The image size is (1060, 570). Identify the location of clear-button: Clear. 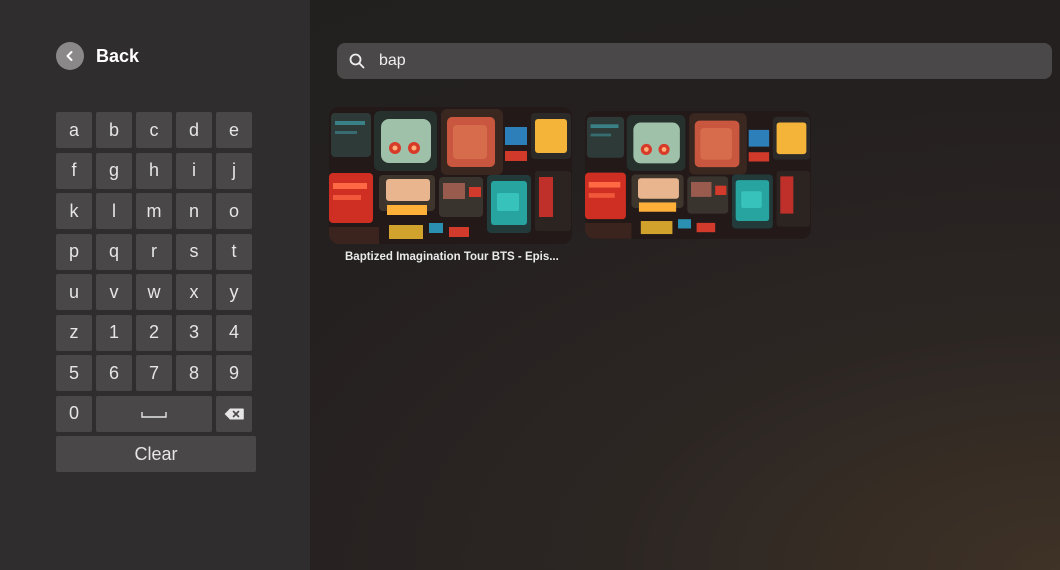
(156, 454).